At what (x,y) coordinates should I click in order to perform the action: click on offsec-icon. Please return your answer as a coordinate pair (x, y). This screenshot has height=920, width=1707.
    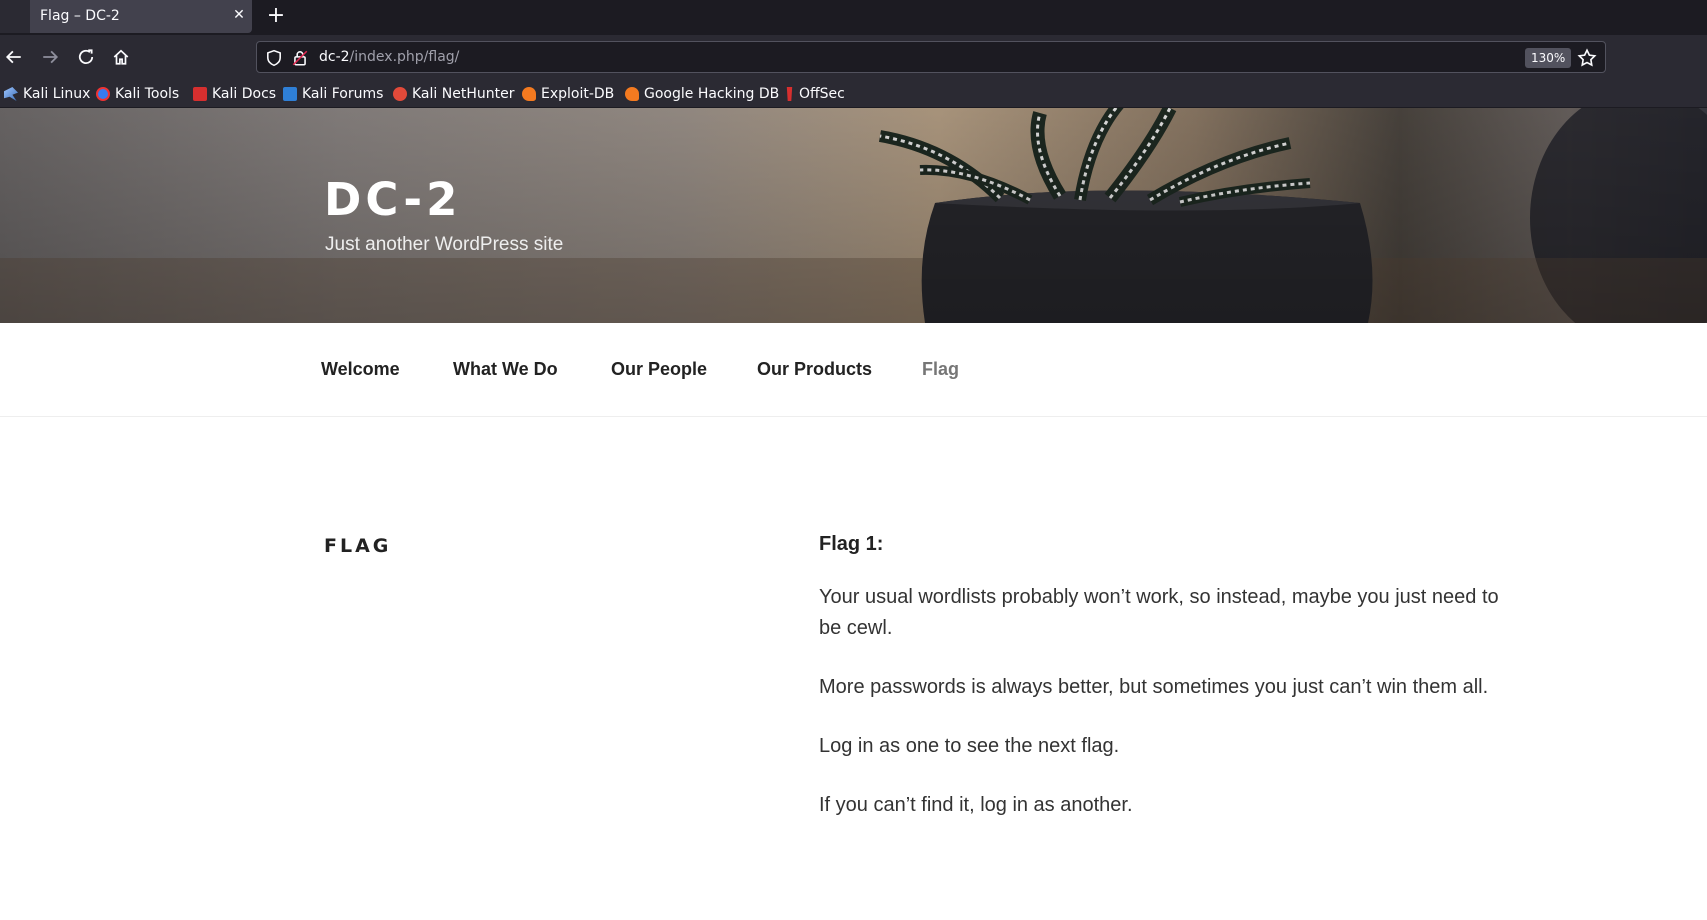
    Looking at the image, I should click on (789, 94).